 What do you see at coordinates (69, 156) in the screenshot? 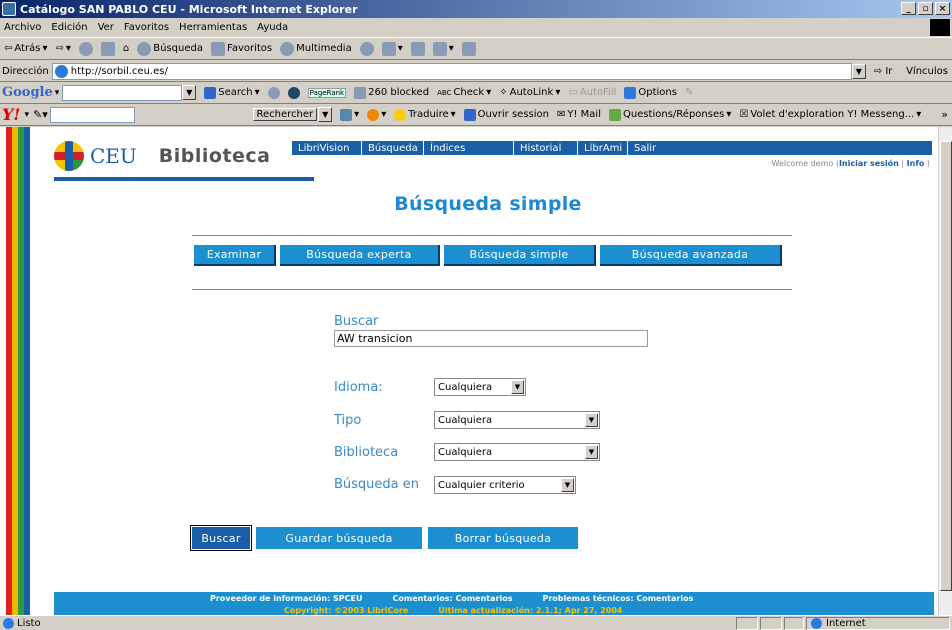
I see `ceu-cross-icon` at bounding box center [69, 156].